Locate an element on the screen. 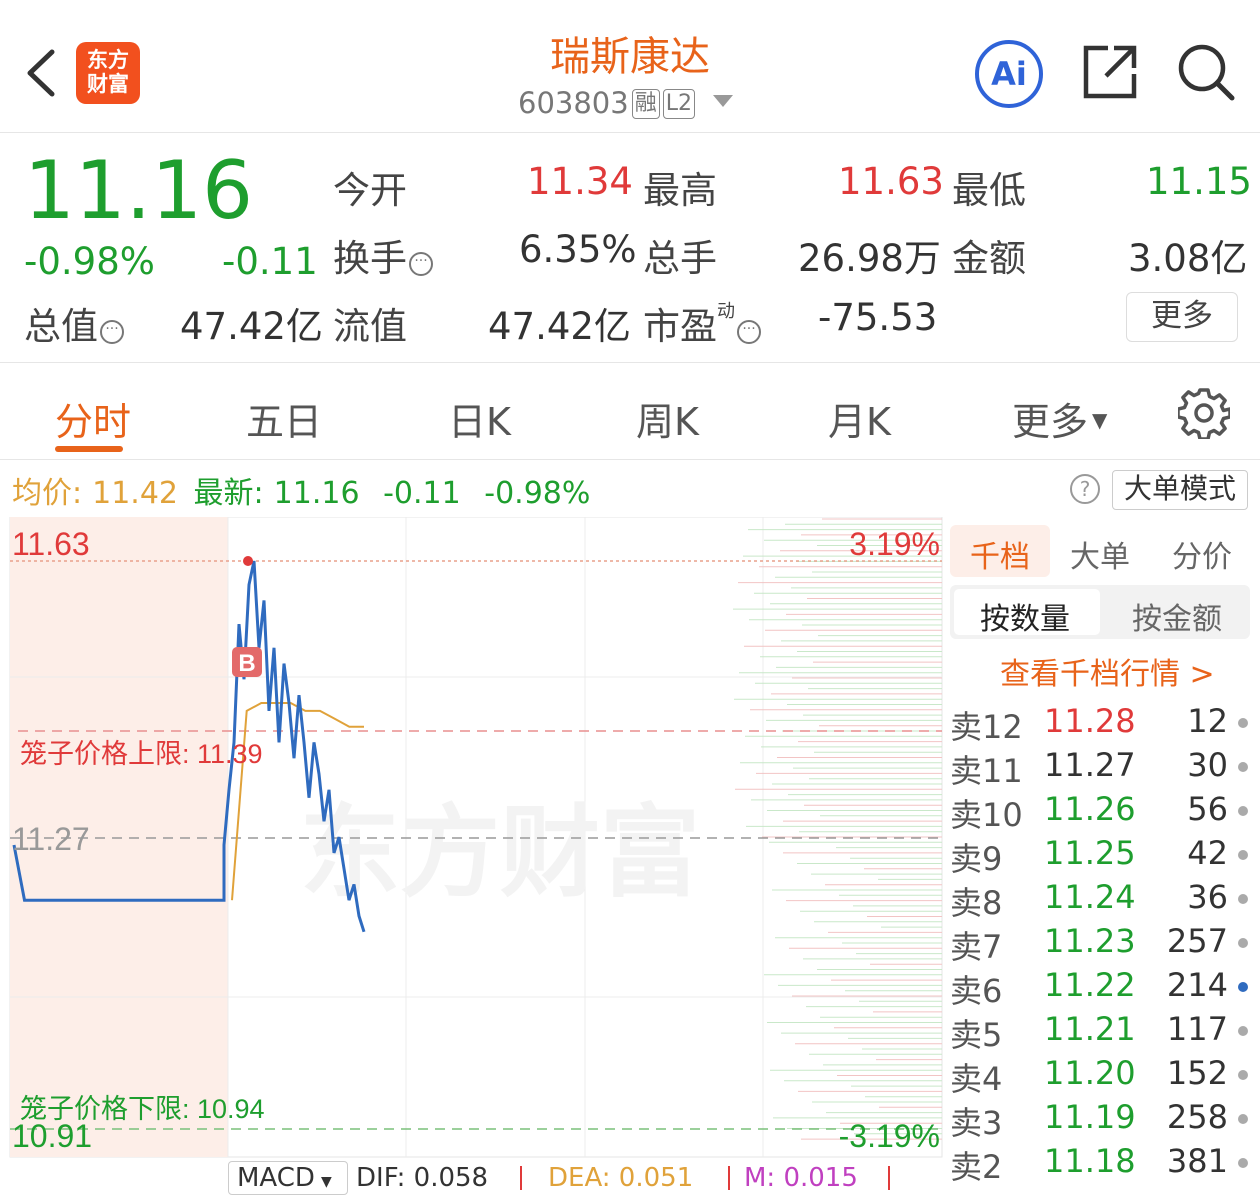  order-level-label: 卖10 is located at coordinates (986, 815).